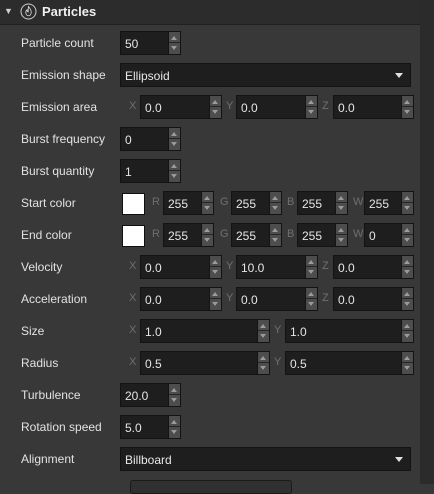 The height and width of the screenshot is (494, 434). Describe the element at coordinates (311, 107) in the screenshot. I see `emission-area-y-spinner` at that location.